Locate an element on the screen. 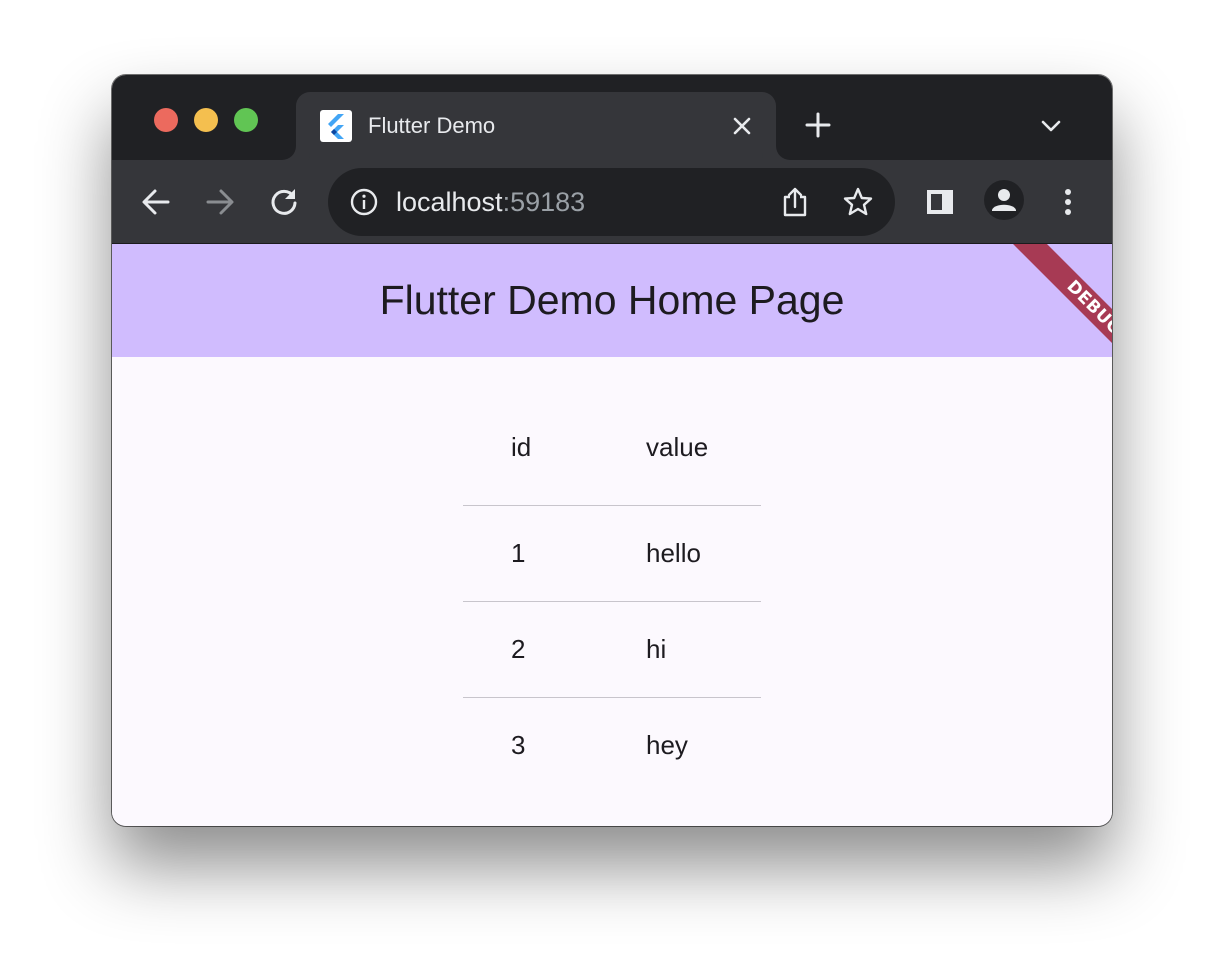  table-row: 1 hello is located at coordinates (612, 554).